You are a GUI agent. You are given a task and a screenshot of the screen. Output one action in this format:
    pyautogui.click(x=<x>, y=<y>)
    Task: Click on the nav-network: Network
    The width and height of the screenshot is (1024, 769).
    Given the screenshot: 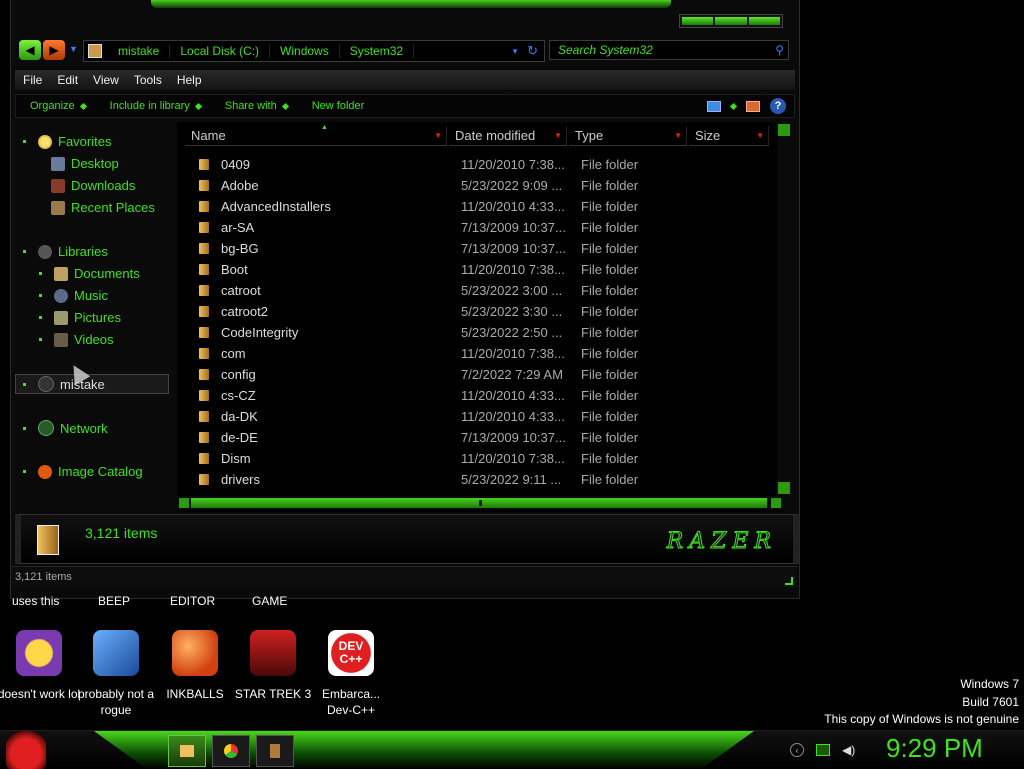 What is the action you would take?
    pyautogui.click(x=65, y=428)
    